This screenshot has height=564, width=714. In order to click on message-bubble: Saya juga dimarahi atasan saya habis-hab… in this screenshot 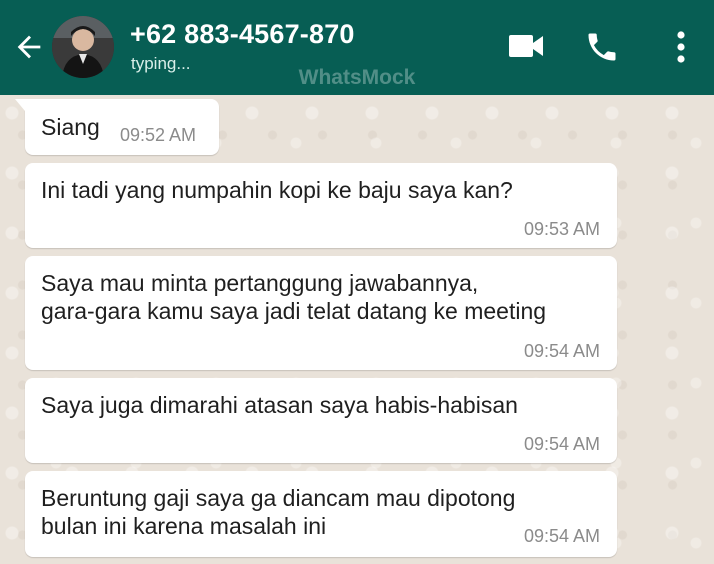, I will do `click(321, 420)`.